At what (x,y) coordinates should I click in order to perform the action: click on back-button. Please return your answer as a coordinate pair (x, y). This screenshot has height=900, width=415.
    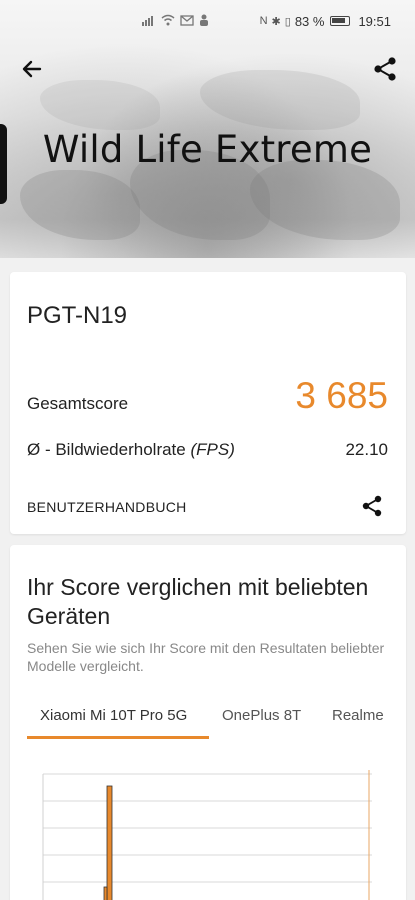
    Looking at the image, I should click on (32, 69).